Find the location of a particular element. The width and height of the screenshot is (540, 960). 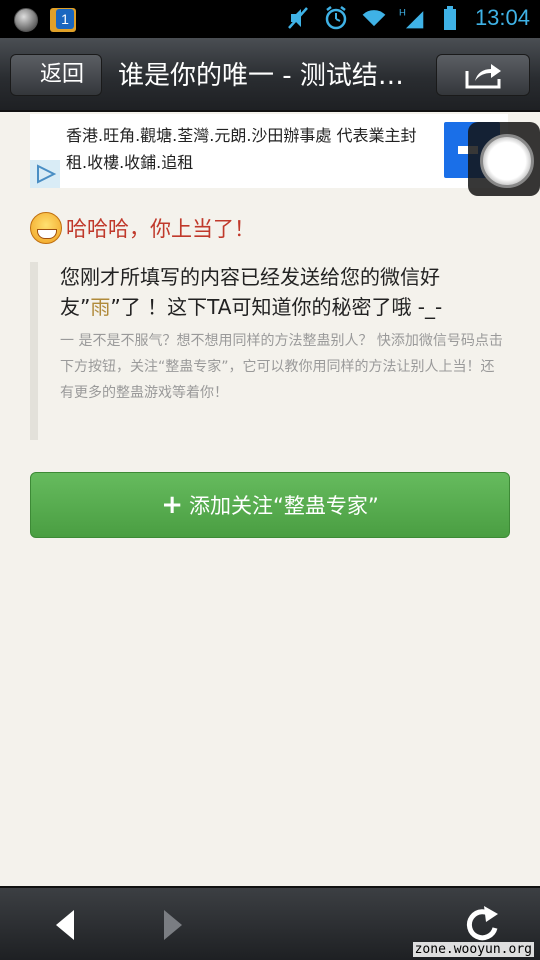

notification-count: 1 is located at coordinates (65, 19).